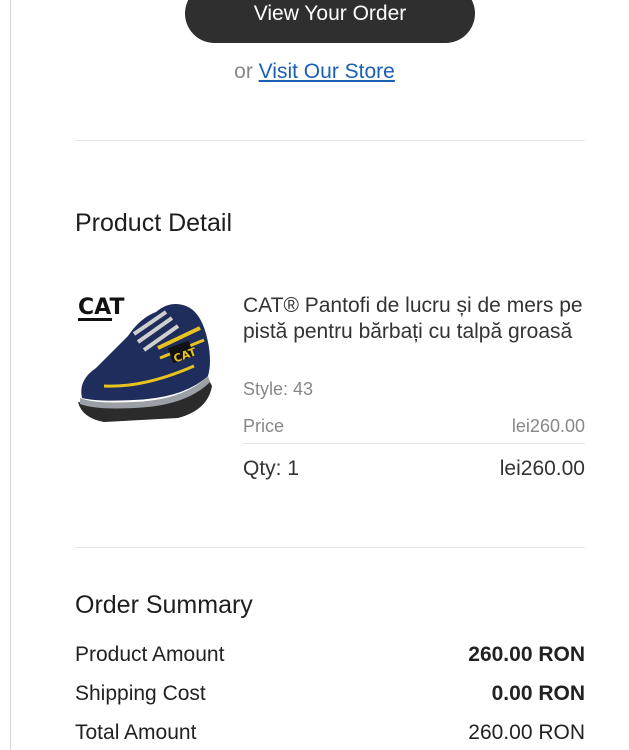  What do you see at coordinates (140, 693) in the screenshot?
I see `summary-label: Shipping Cost` at bounding box center [140, 693].